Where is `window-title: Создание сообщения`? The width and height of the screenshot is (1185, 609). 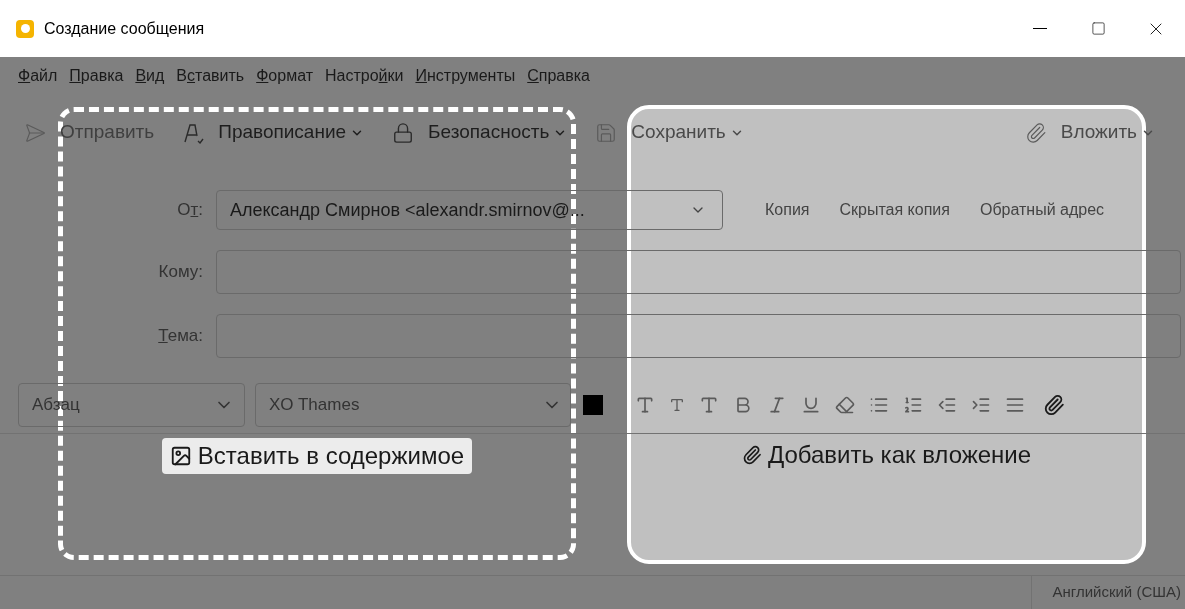
window-title: Создание сообщения is located at coordinates (124, 28).